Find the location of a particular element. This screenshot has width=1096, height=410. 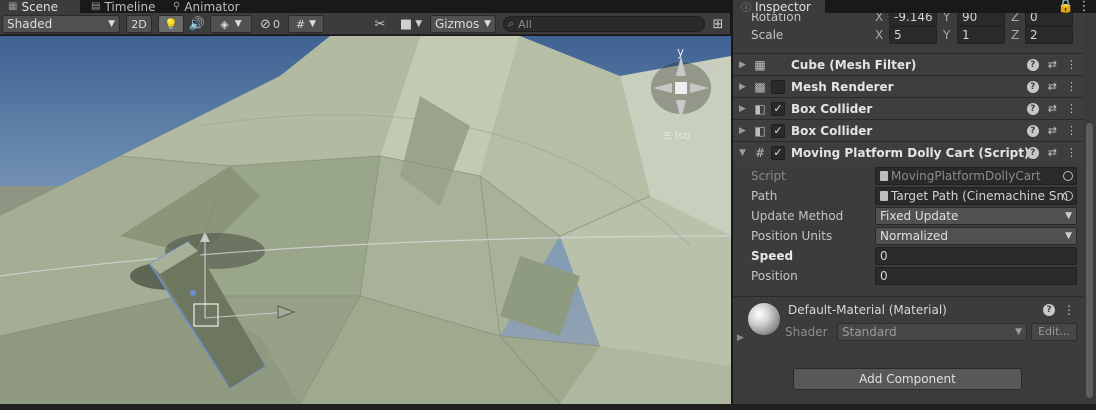

tab-inspector: ⓘ Inspector is located at coordinates (779, 7).